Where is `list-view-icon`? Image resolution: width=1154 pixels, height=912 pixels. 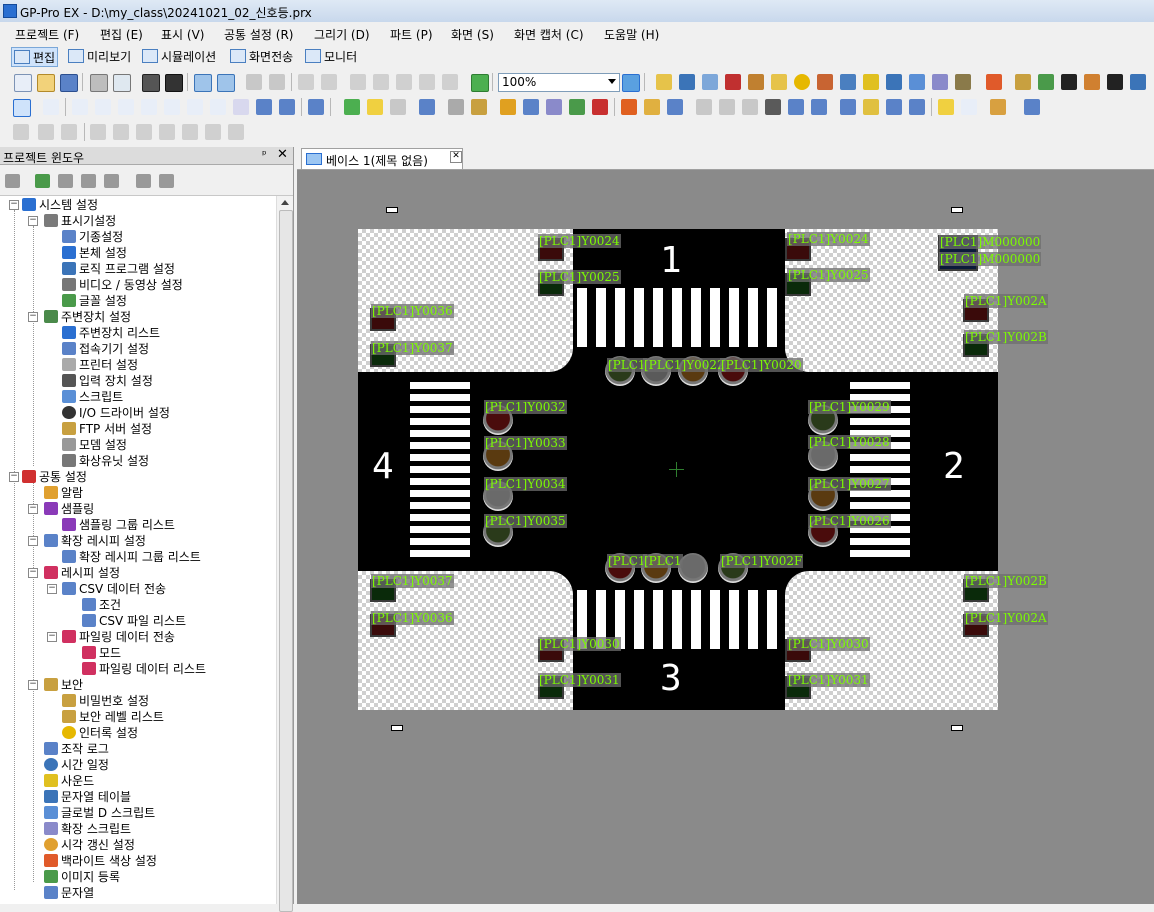
list-view-icon is located at coordinates (166, 181).